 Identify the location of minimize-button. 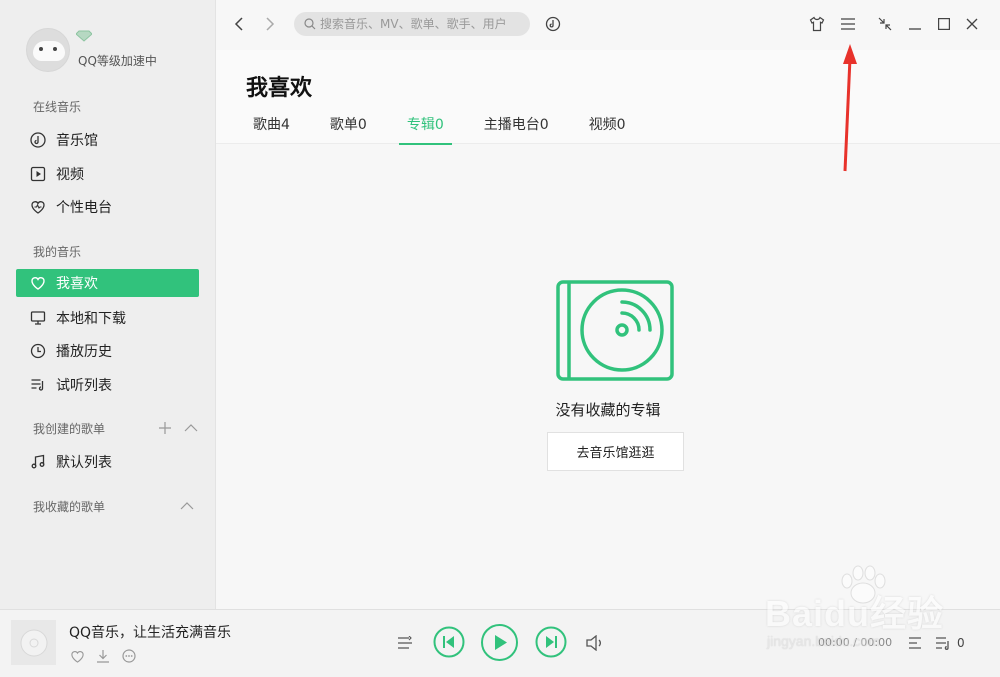
(915, 24).